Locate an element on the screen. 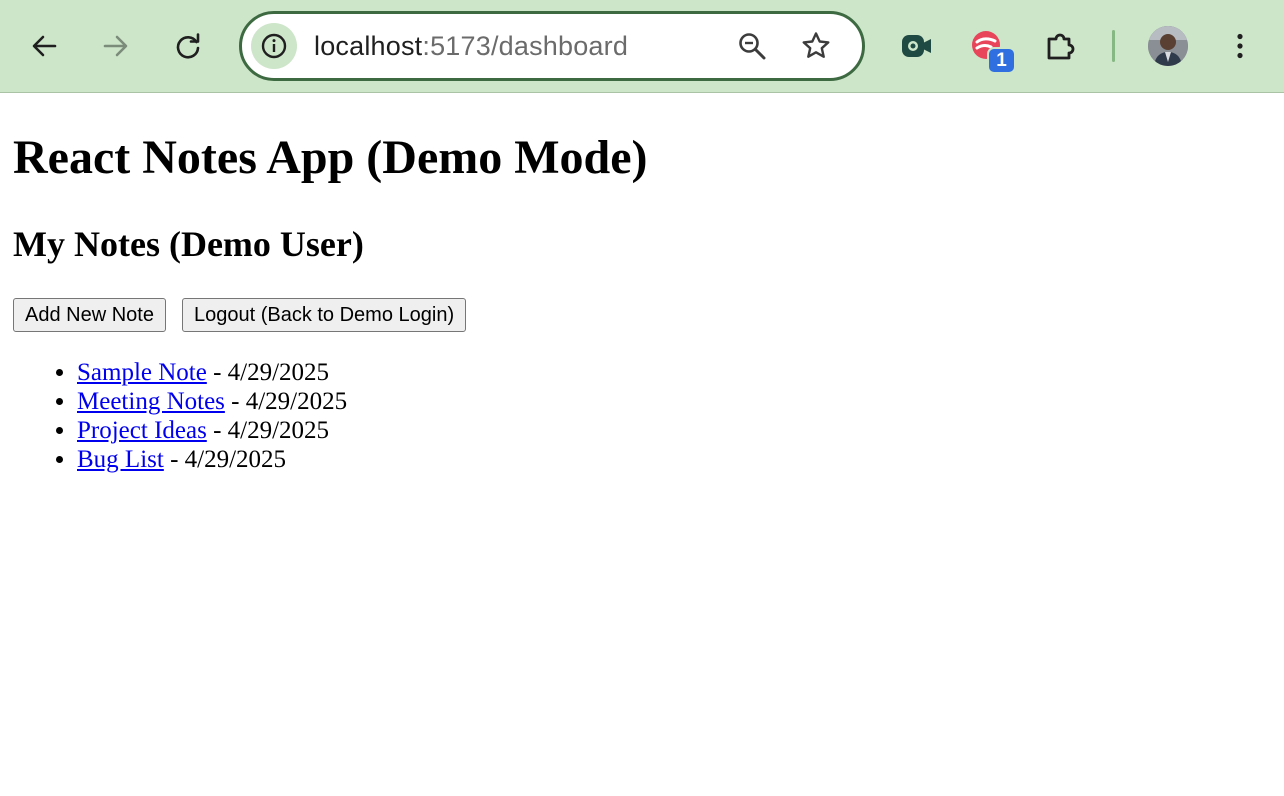 This screenshot has width=1284, height=796. list-item: Meeting Notes - 4/29/2025 is located at coordinates (212, 401).